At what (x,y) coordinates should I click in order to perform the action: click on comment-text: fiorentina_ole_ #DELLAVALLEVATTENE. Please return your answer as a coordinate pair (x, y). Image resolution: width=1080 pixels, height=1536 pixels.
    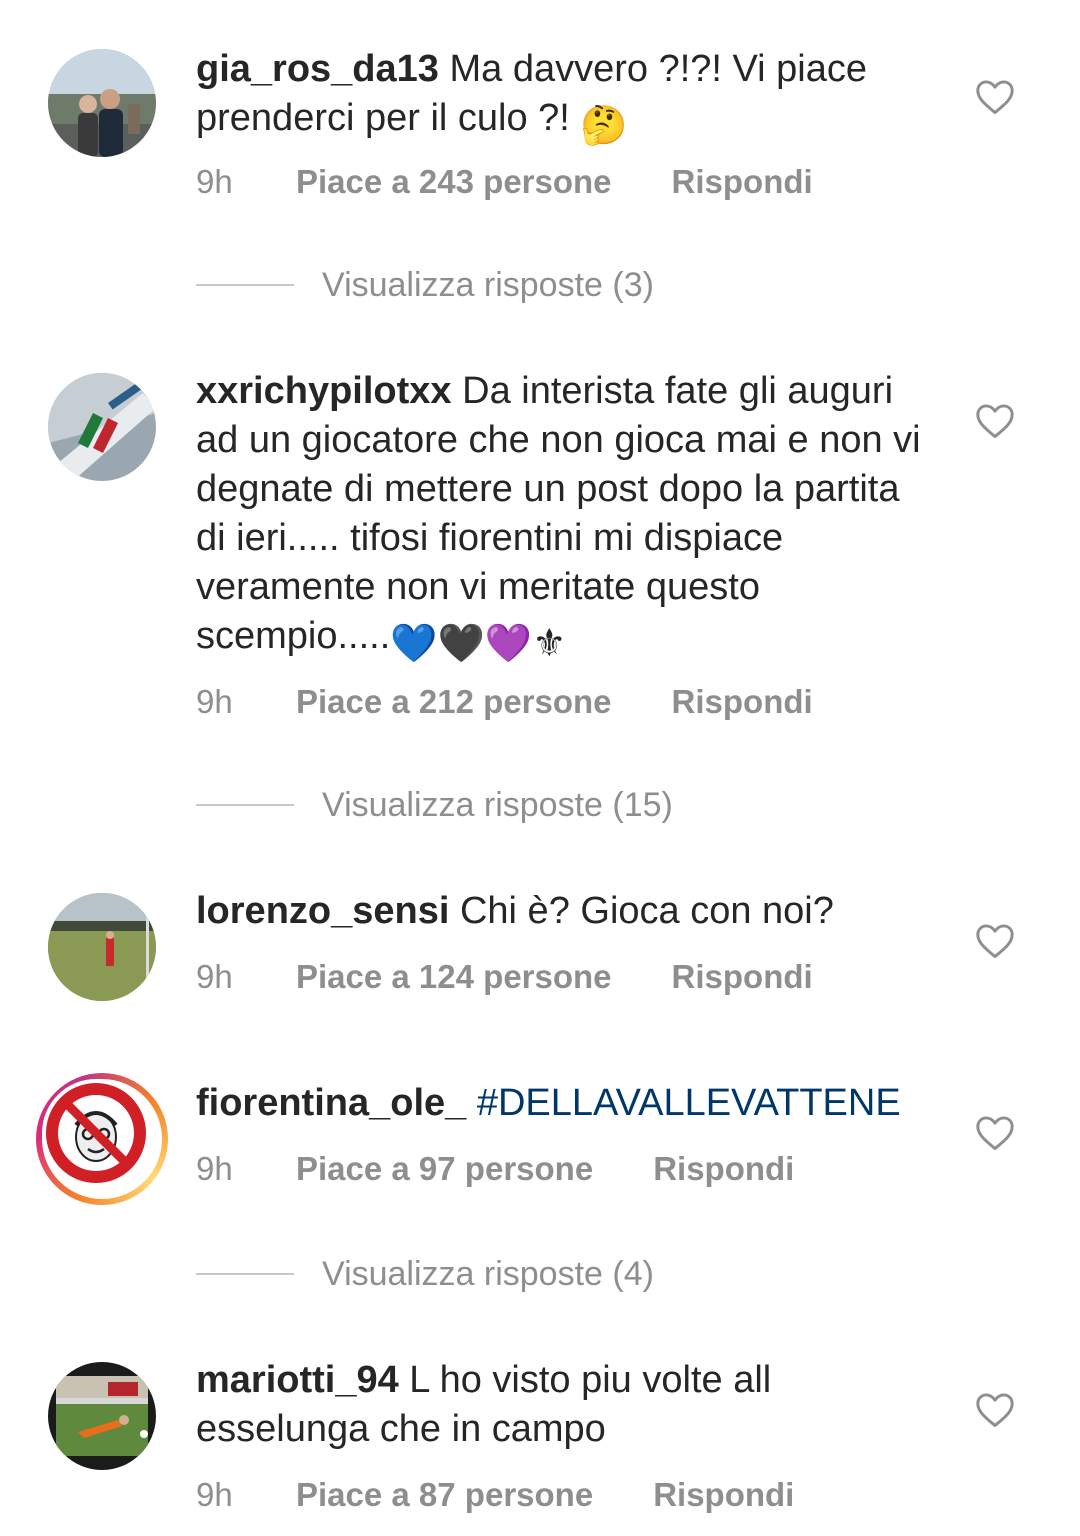
    Looking at the image, I should click on (566, 1103).